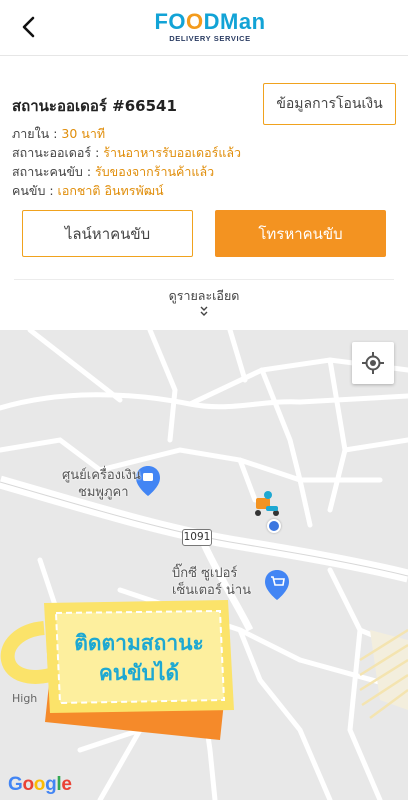 The image size is (408, 800). Describe the element at coordinates (83, 133) in the screenshot. I see `info-value: 30 นาที` at that location.